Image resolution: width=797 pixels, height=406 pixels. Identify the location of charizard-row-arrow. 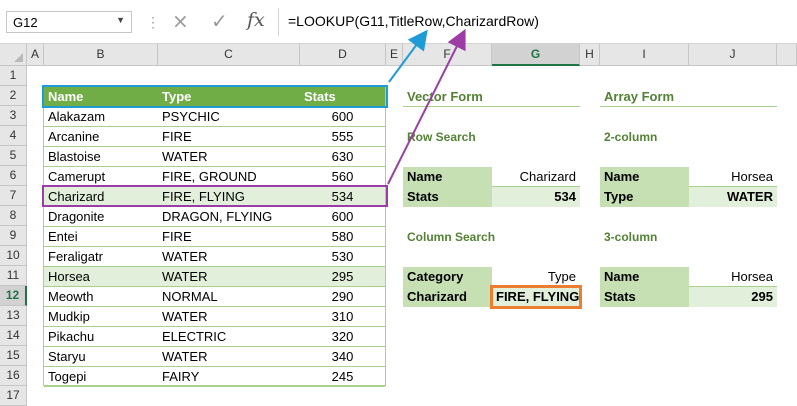
(426, 106).